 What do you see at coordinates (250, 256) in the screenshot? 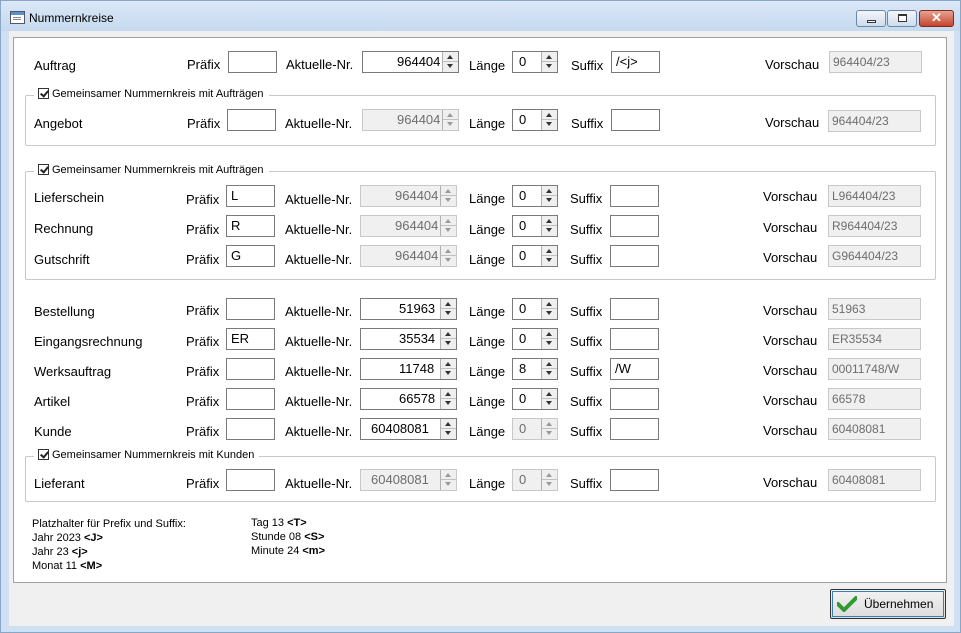
I see `prefix-input: G` at bounding box center [250, 256].